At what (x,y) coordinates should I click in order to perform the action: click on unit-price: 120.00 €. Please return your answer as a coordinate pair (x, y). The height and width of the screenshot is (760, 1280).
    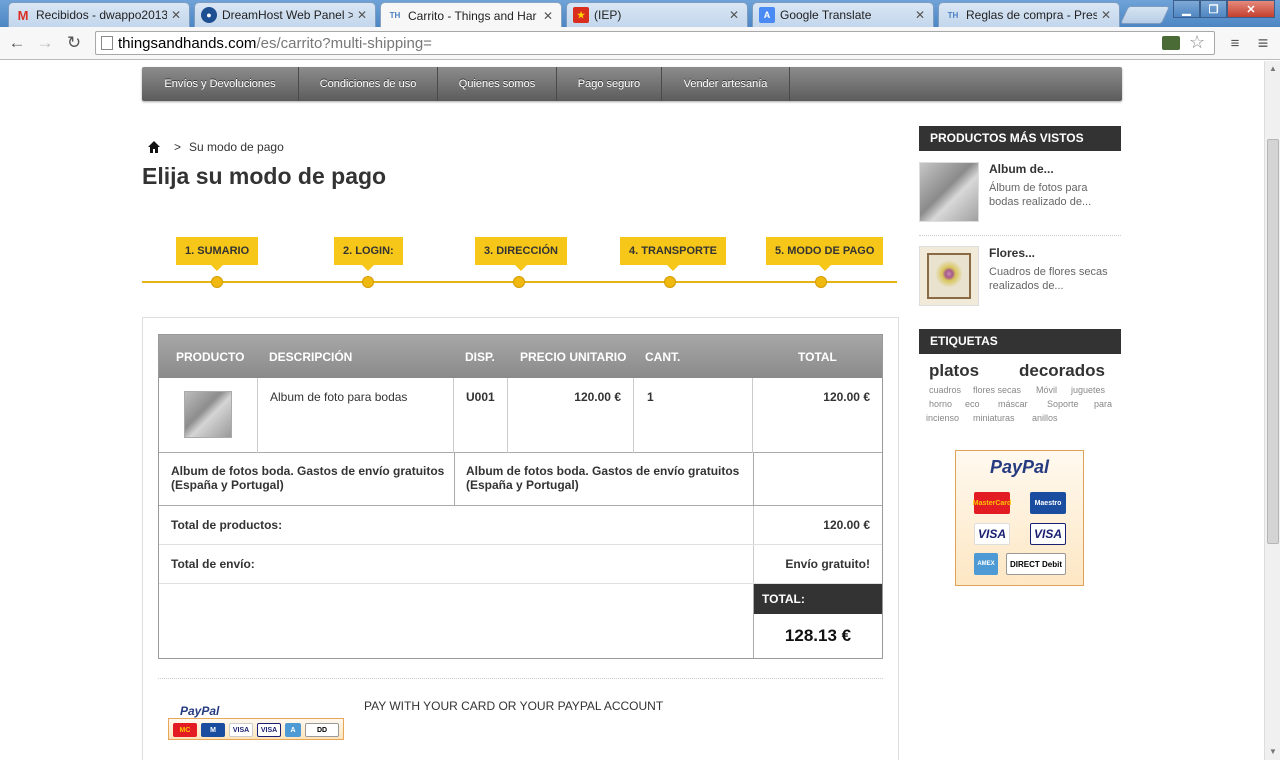
    Looking at the image, I should click on (597, 397).